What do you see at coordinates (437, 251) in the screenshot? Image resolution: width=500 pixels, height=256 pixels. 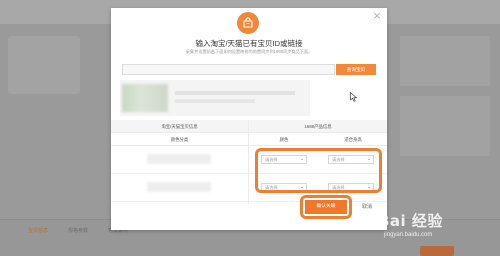 I see `background-badge` at bounding box center [437, 251].